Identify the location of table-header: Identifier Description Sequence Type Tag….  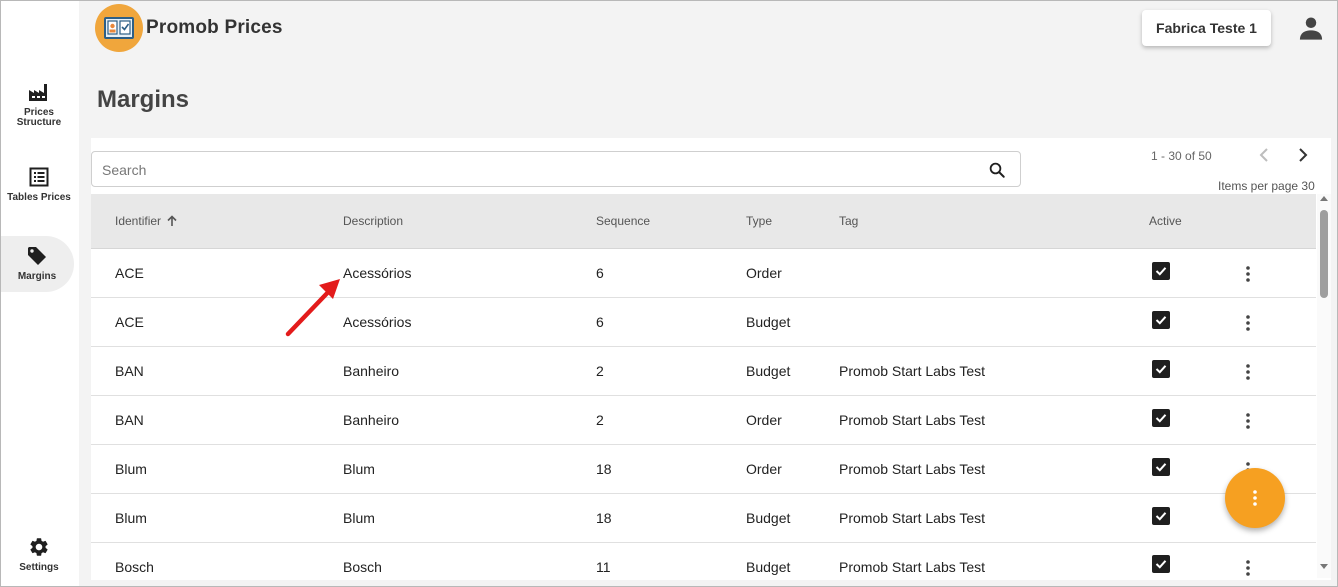
(703, 221).